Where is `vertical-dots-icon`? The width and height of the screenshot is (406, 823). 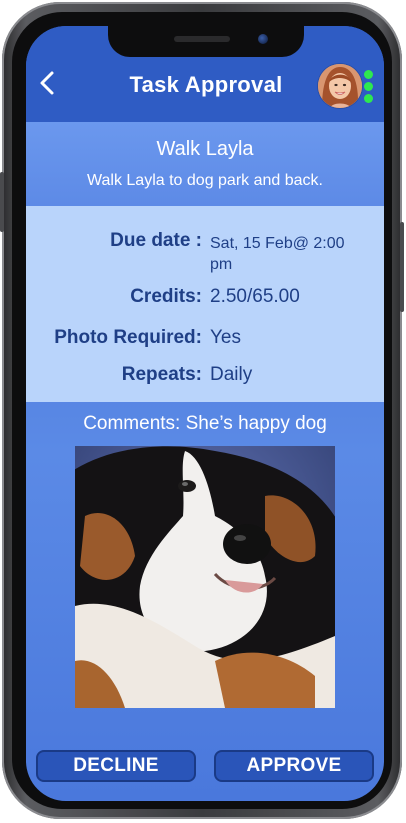
vertical-dots-icon is located at coordinates (370, 87).